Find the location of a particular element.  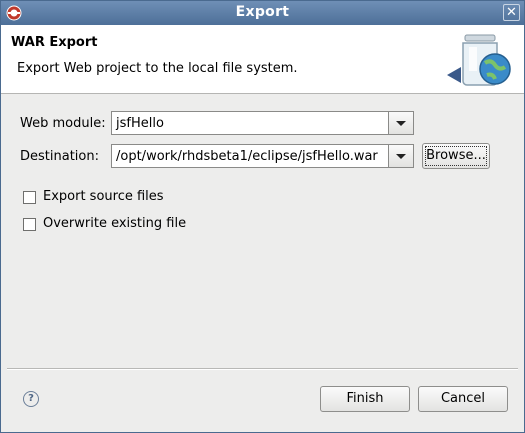

finish-button: Finish is located at coordinates (365, 399).